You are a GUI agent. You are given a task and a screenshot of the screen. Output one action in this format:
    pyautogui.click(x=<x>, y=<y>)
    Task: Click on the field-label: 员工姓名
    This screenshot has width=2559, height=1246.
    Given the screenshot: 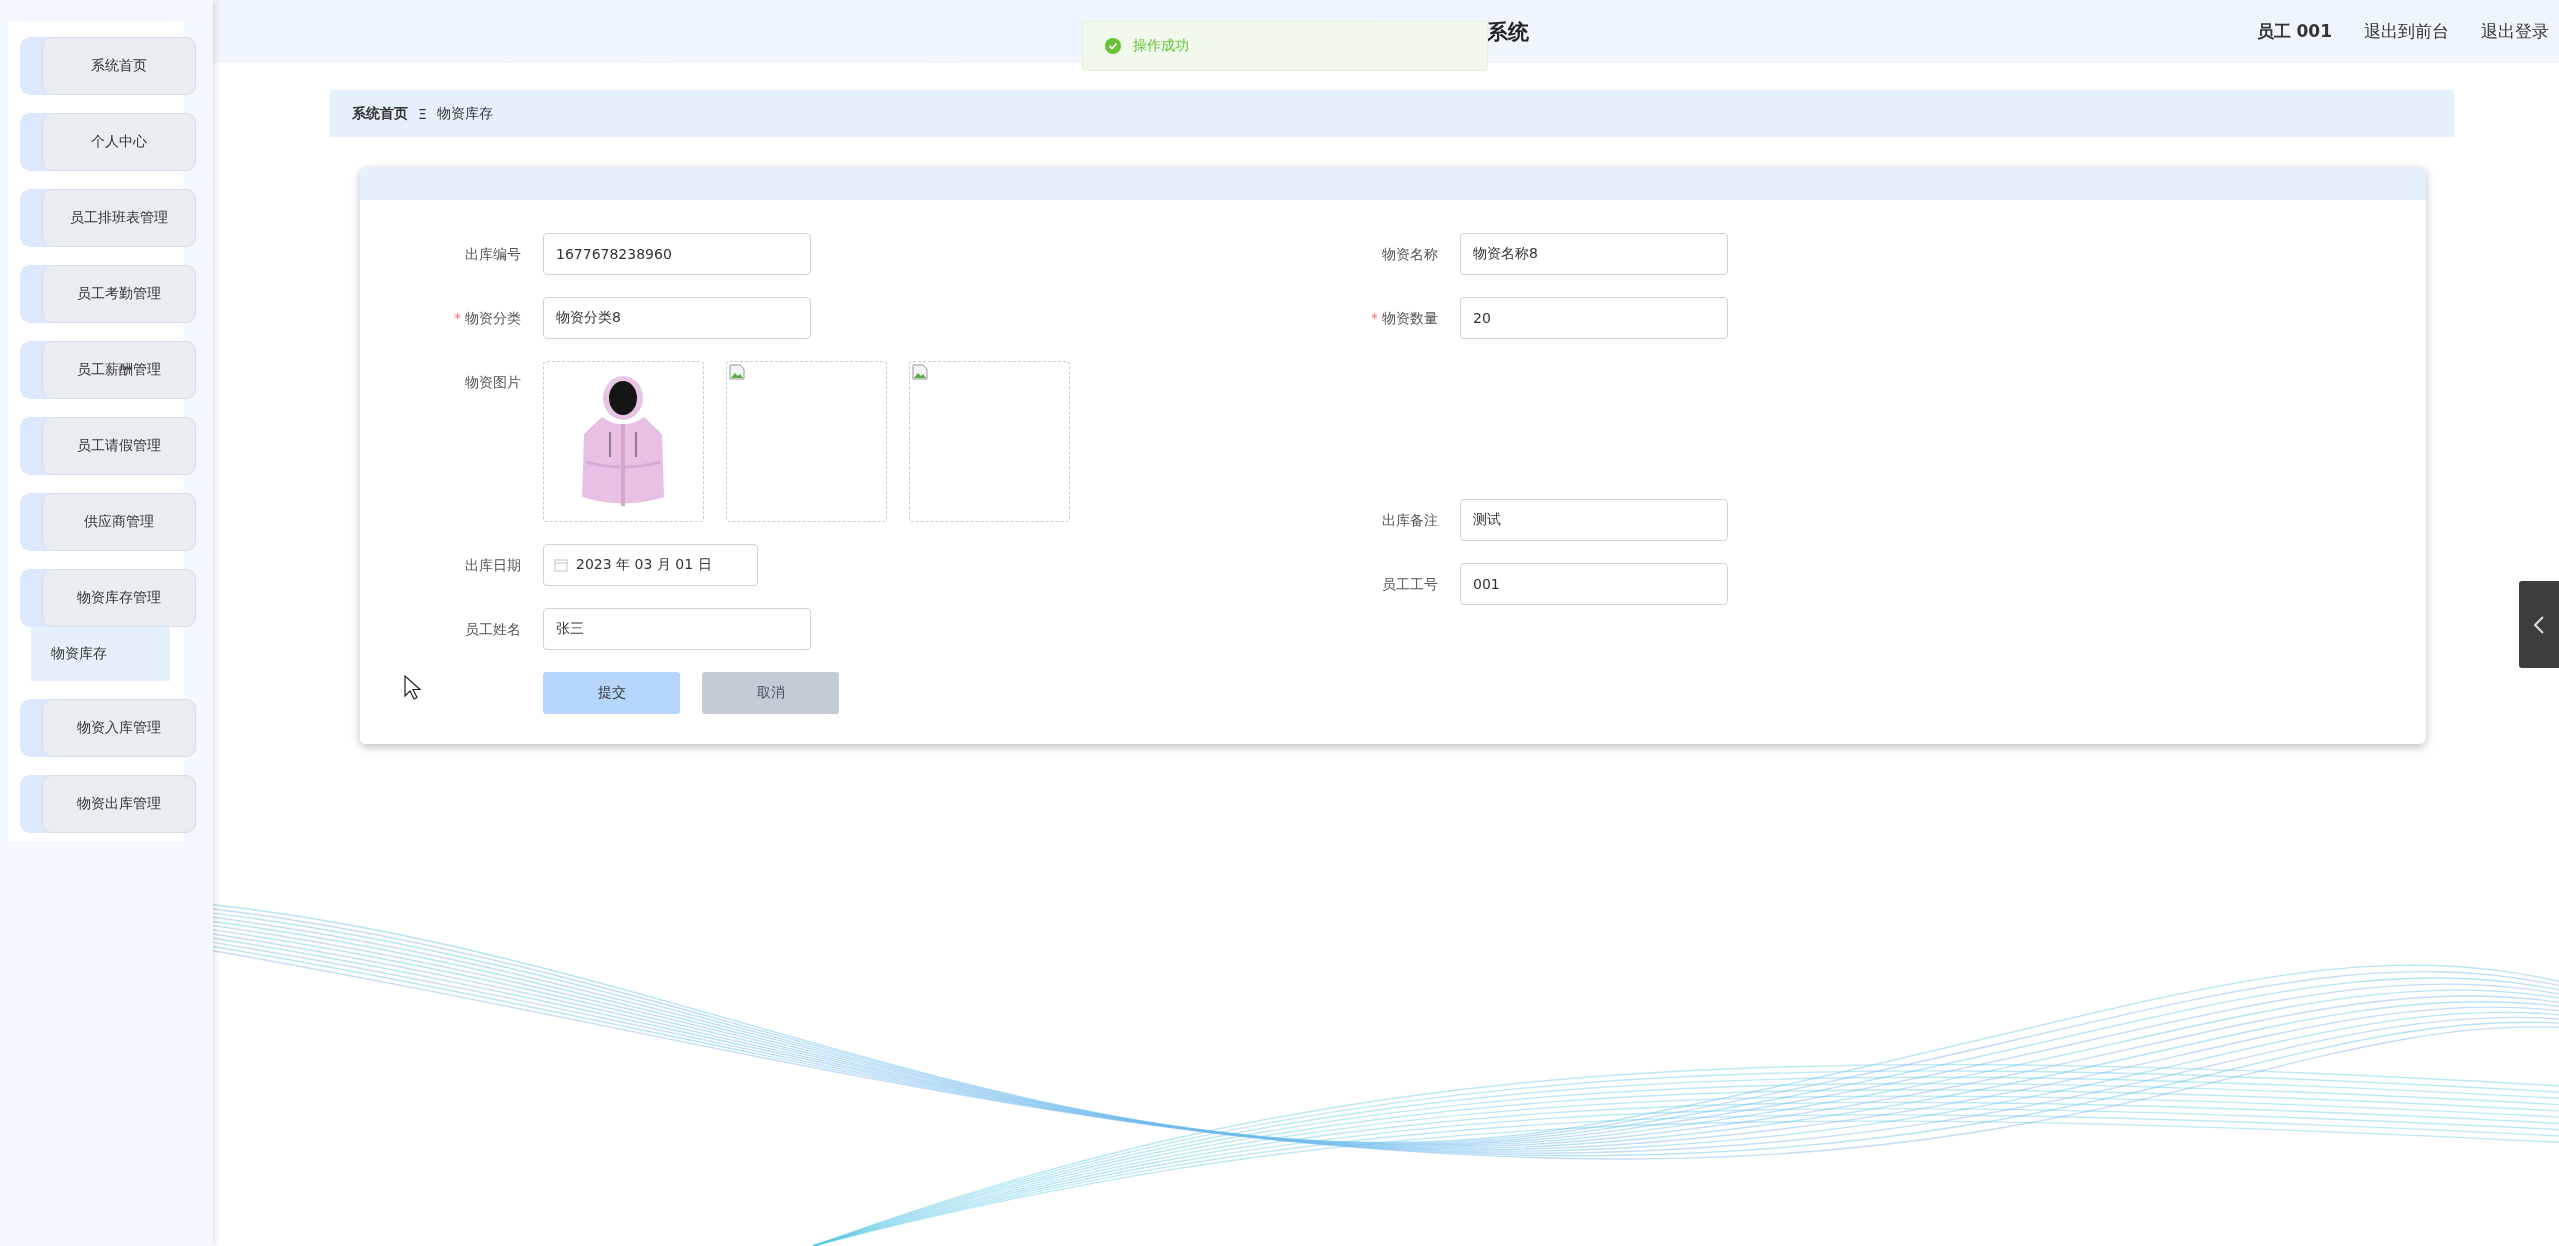 What is the action you would take?
    pyautogui.click(x=493, y=629)
    